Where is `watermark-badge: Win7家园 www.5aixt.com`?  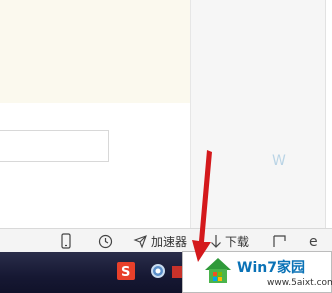
watermark-badge: Win7家园 www.5aixt.com is located at coordinates (257, 272).